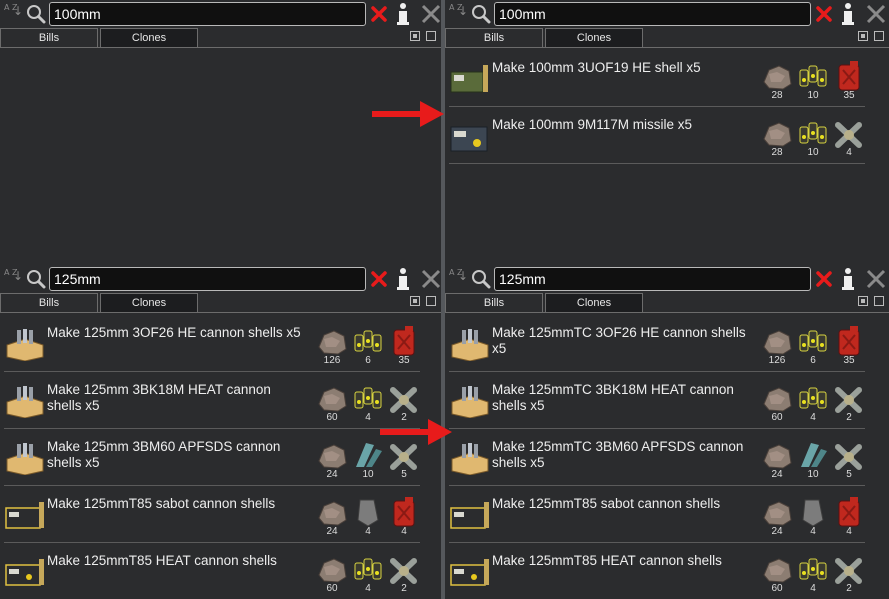 This screenshot has width=889, height=599. Describe the element at coordinates (368, 474) in the screenshot. I see `ingredient-count: 10` at that location.